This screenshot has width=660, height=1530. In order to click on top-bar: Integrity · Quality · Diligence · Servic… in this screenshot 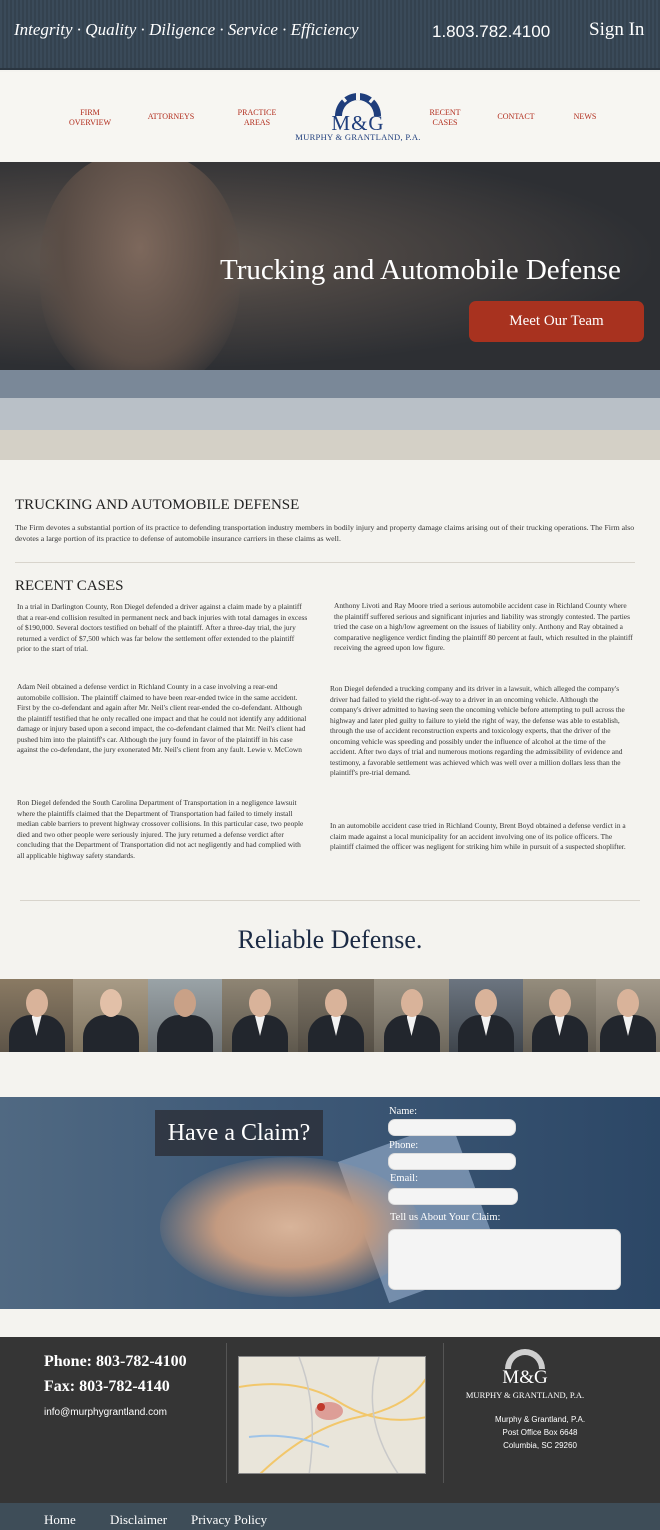, I will do `click(330, 35)`.